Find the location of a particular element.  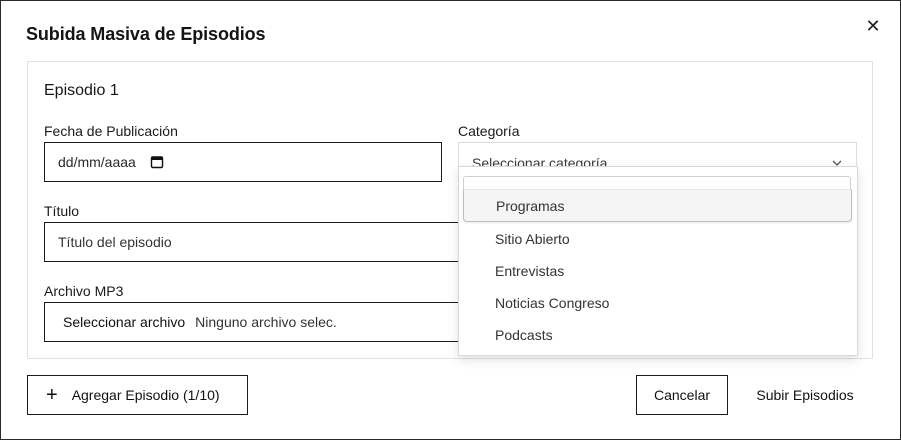

cancel-button: Cancelar is located at coordinates (682, 395).